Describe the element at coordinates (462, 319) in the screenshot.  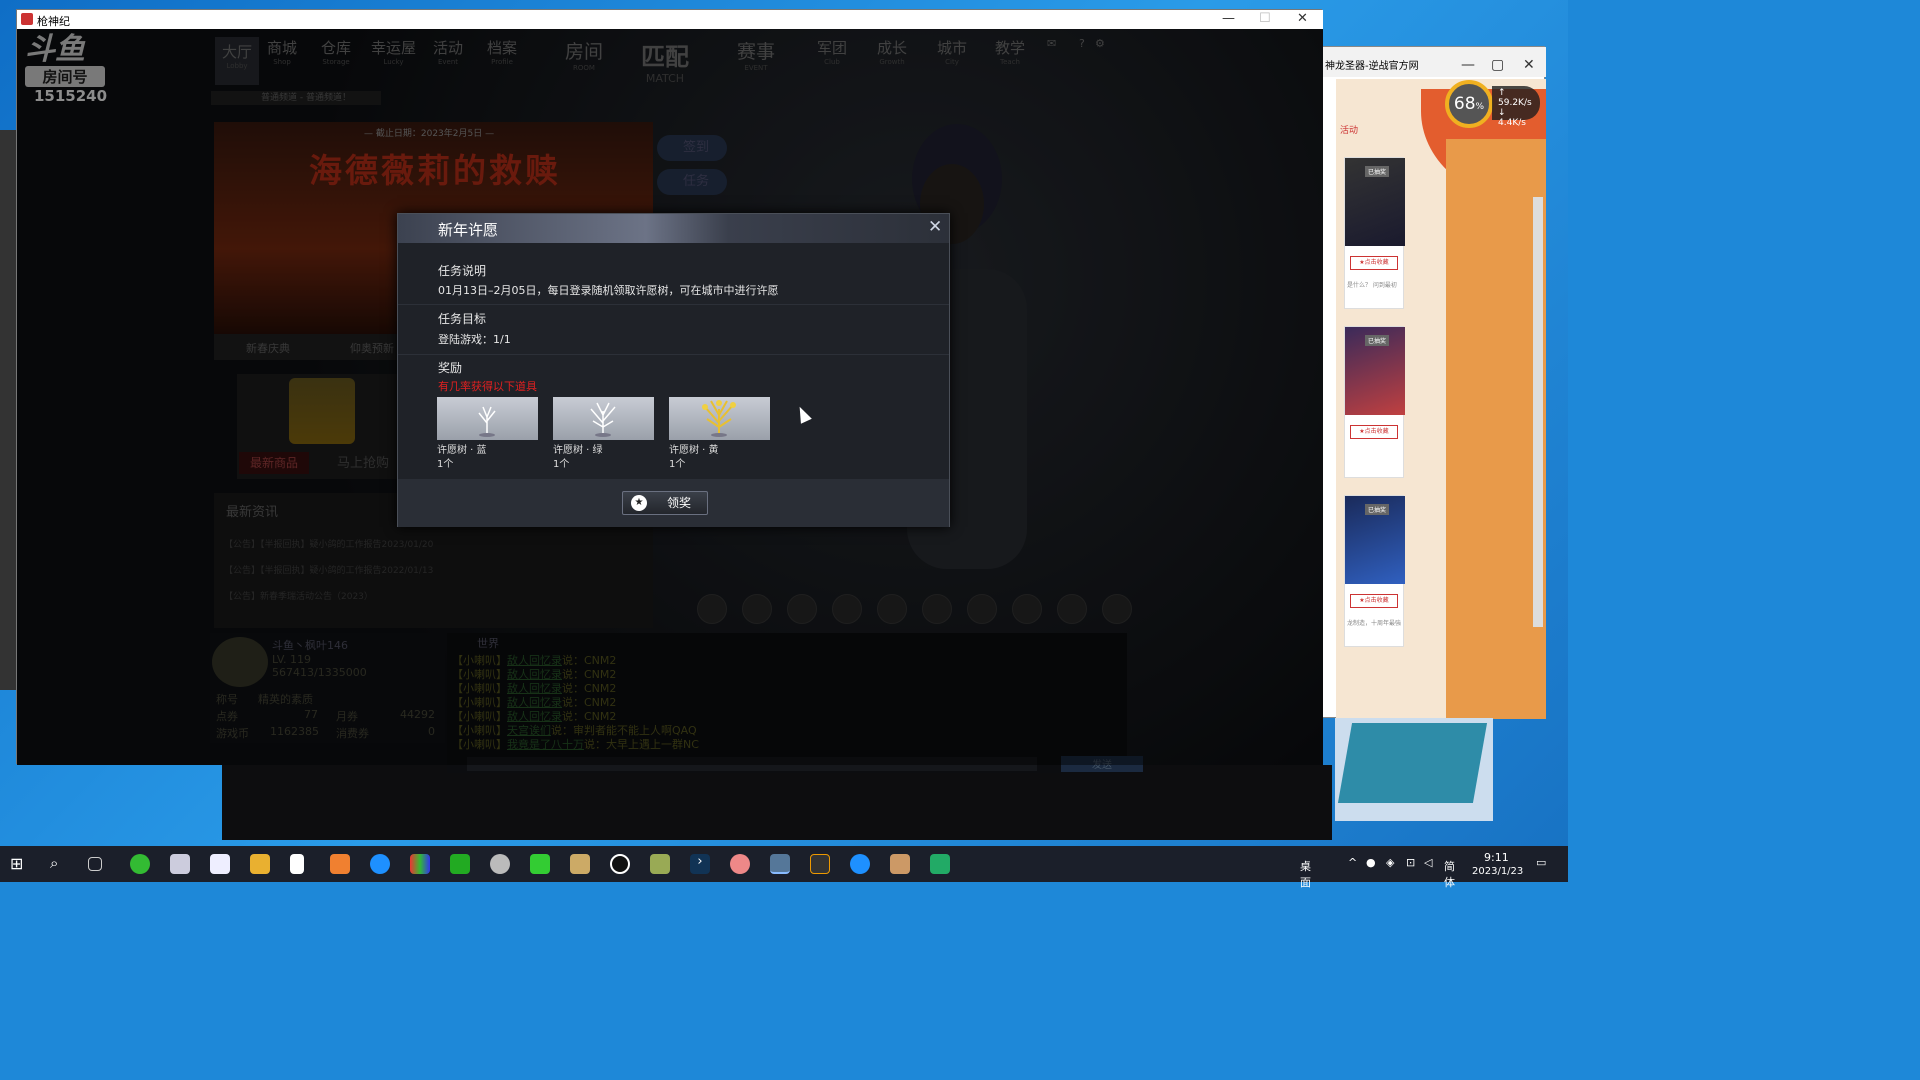
I see `task-goal-heading: 任务目标` at that location.